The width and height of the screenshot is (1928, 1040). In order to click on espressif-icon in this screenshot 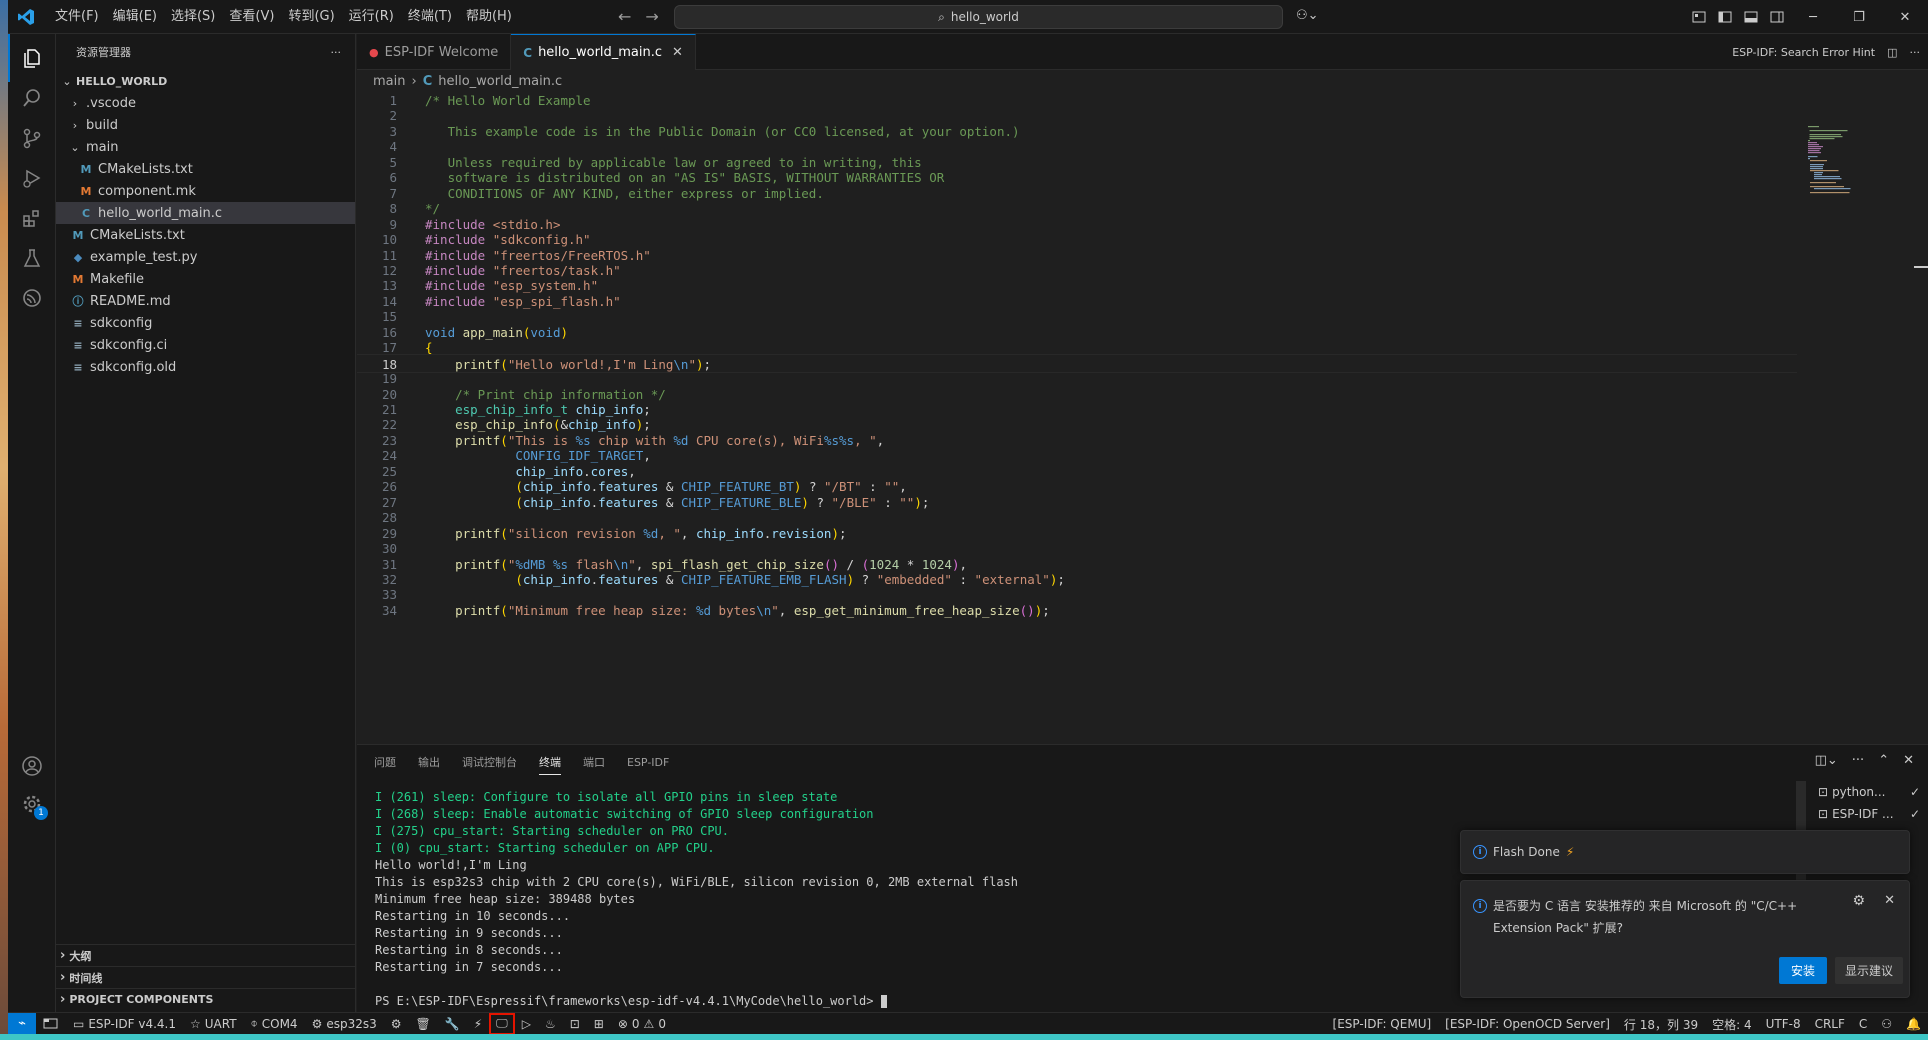, I will do `click(32, 298)`.